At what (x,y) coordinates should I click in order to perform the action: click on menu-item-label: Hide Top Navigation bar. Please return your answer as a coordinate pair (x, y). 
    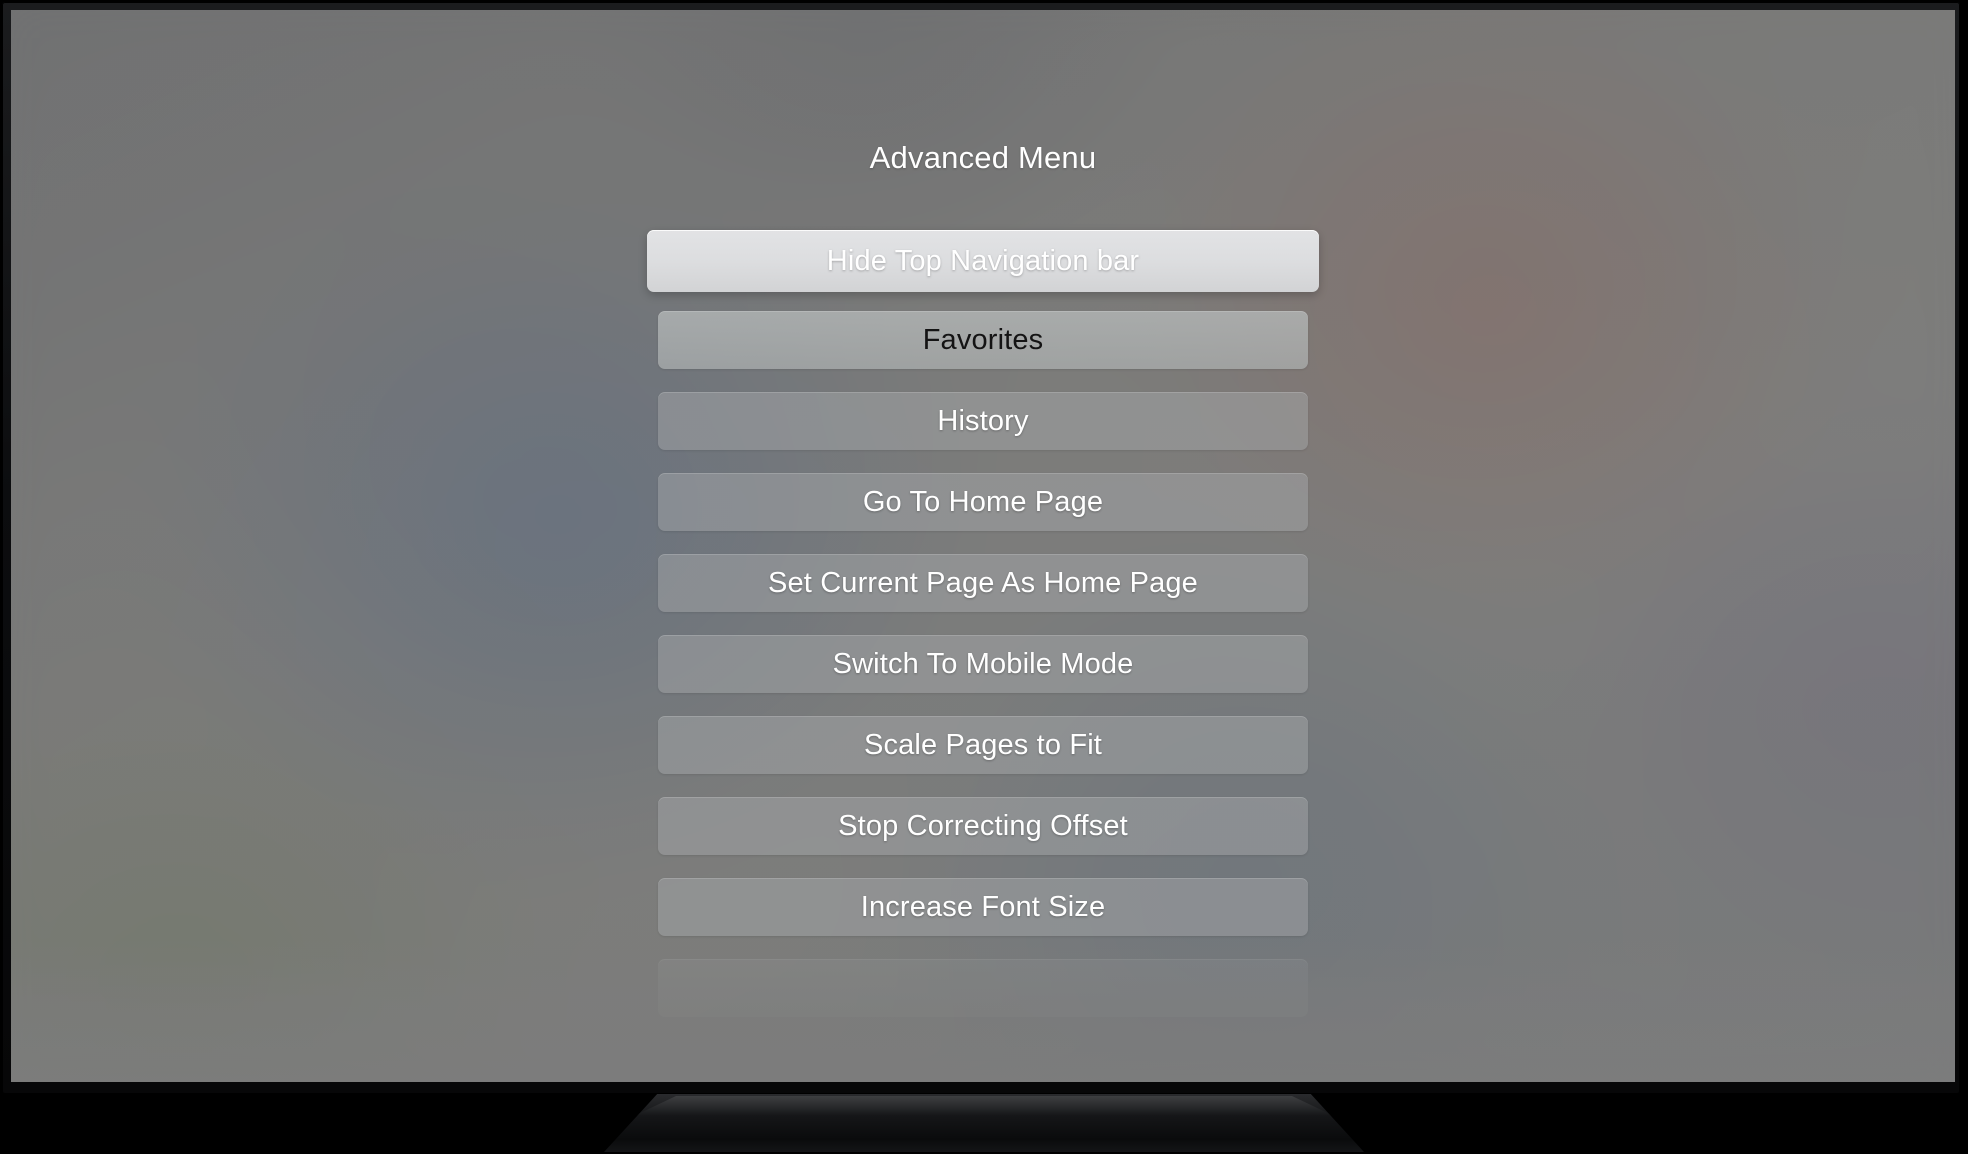
    Looking at the image, I should click on (983, 260).